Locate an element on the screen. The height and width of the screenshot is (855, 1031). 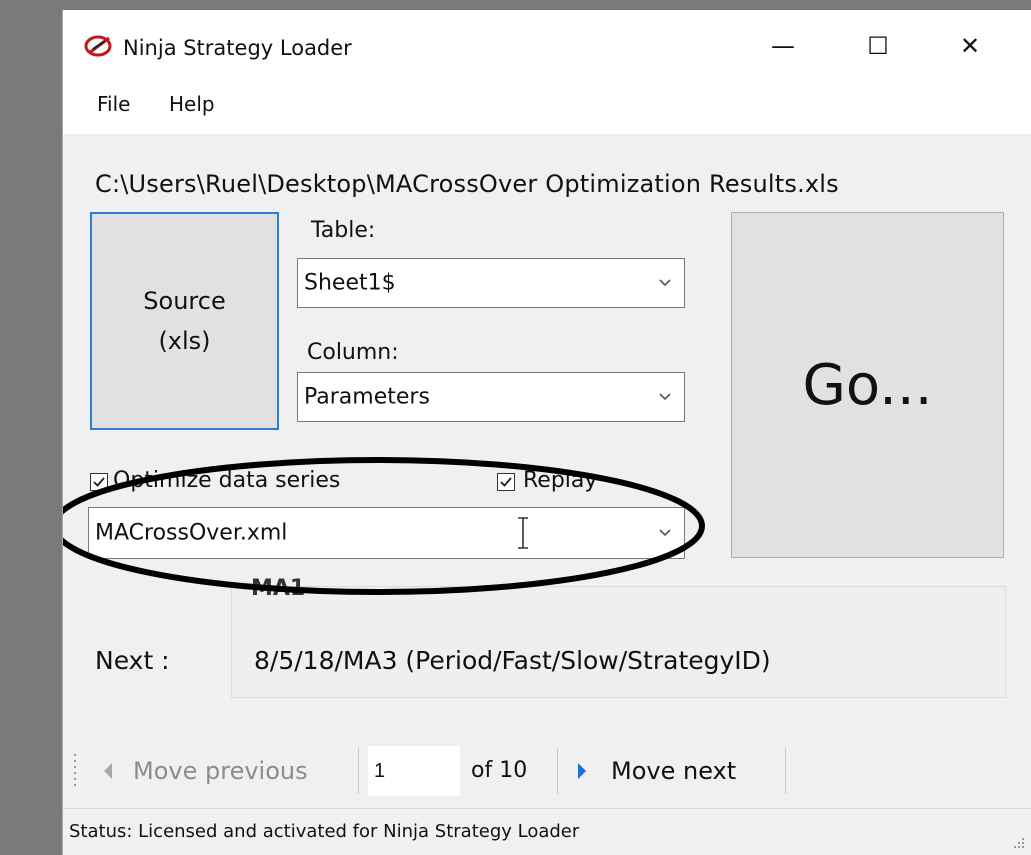
record-navigator: Move previous of 10 Move next is located at coordinates (429, 771).